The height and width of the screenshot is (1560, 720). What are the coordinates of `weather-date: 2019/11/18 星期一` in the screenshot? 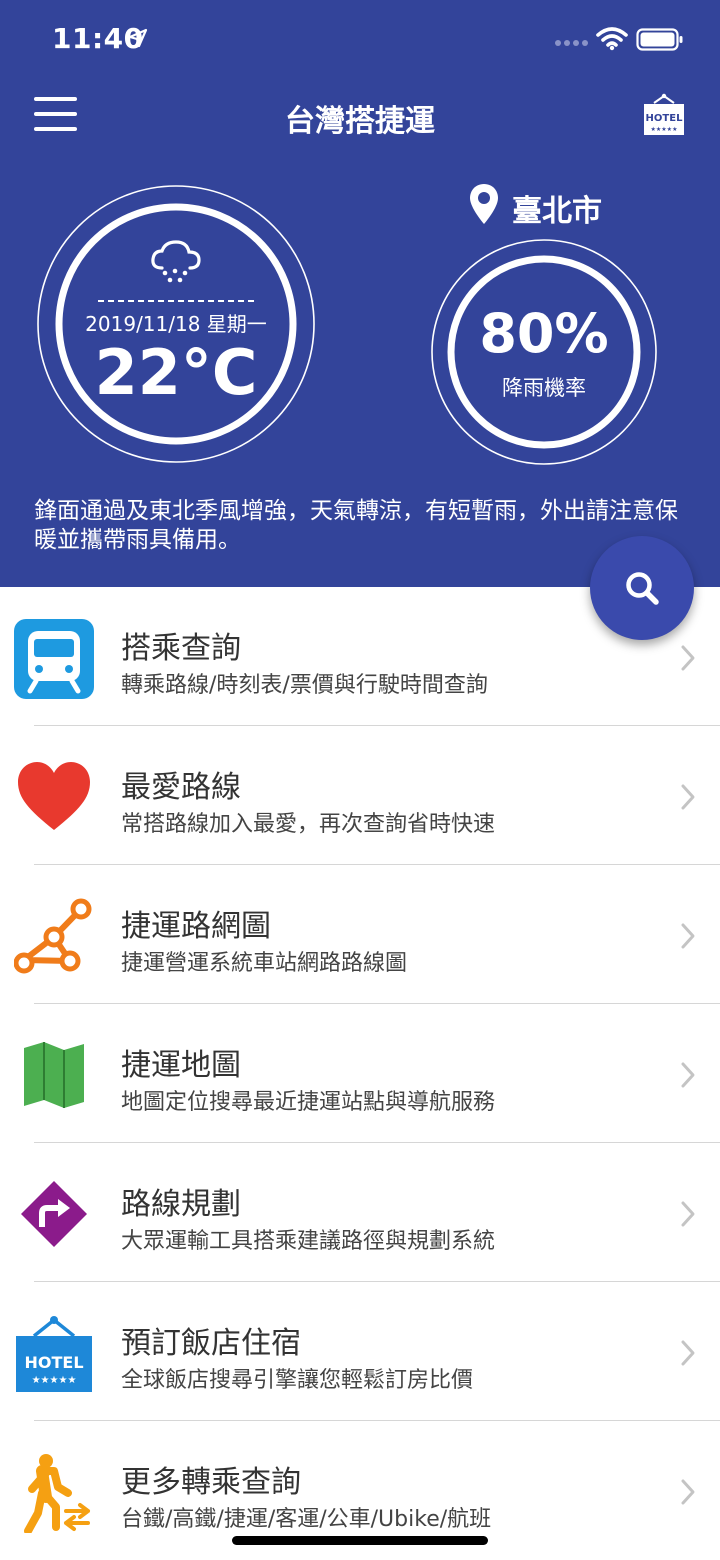 It's located at (176, 324).